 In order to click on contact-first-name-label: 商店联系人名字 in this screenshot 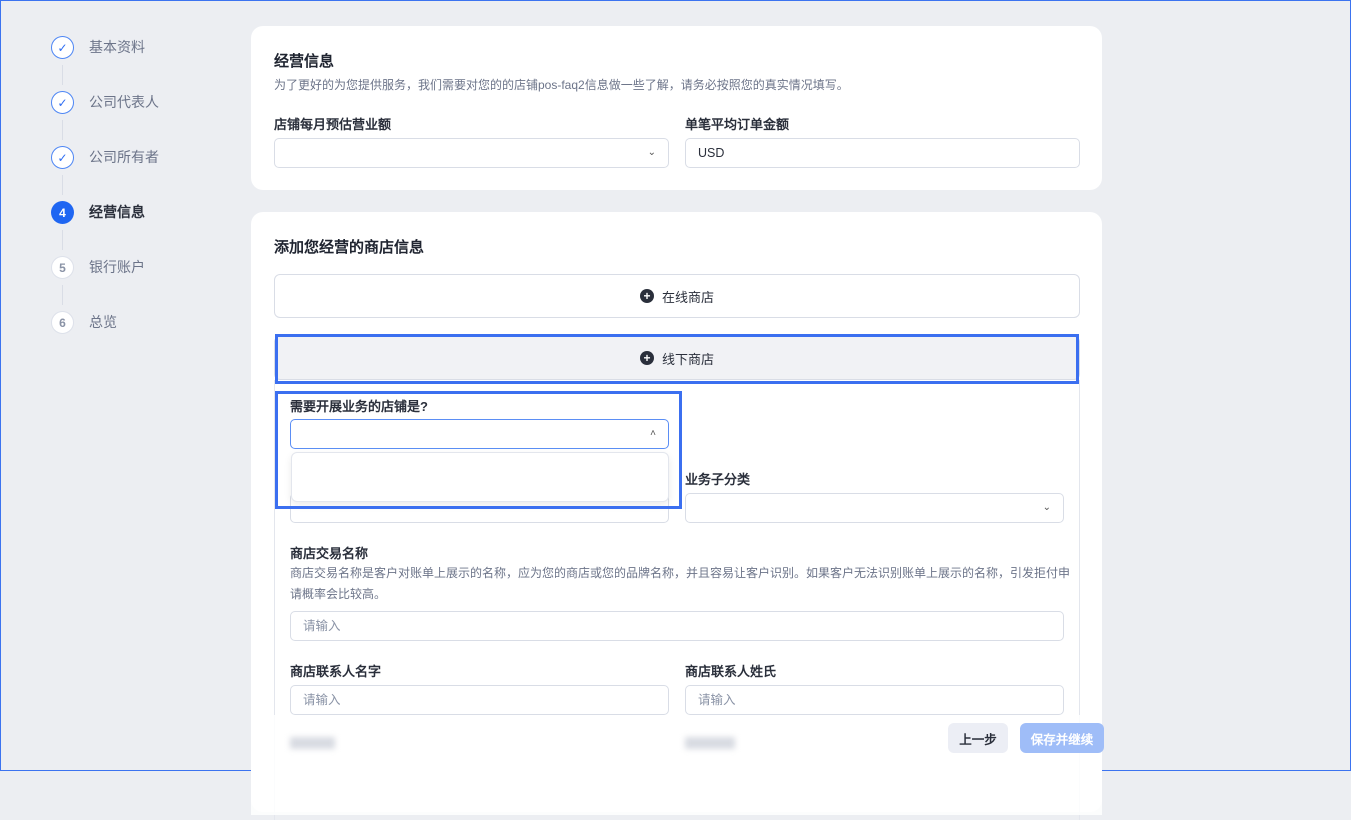, I will do `click(336, 671)`.